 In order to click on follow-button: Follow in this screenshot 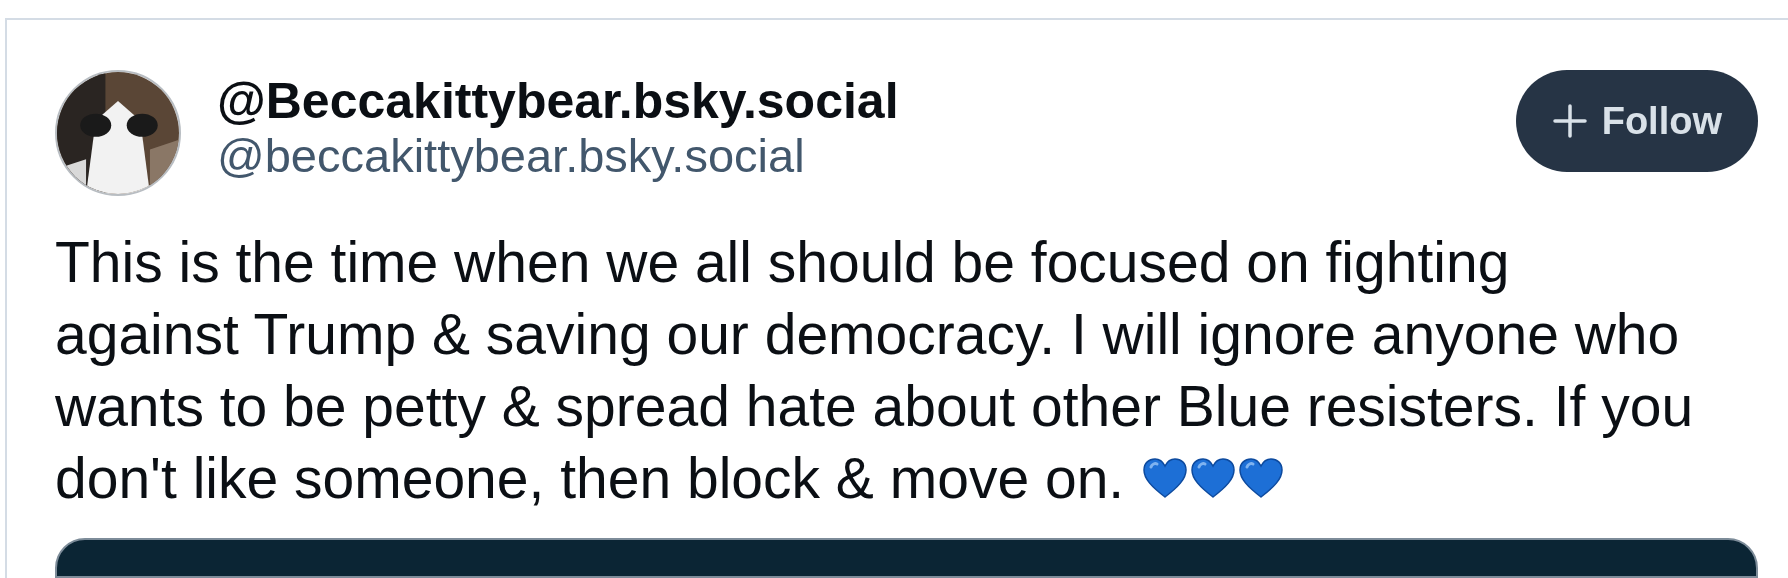, I will do `click(1636, 121)`.